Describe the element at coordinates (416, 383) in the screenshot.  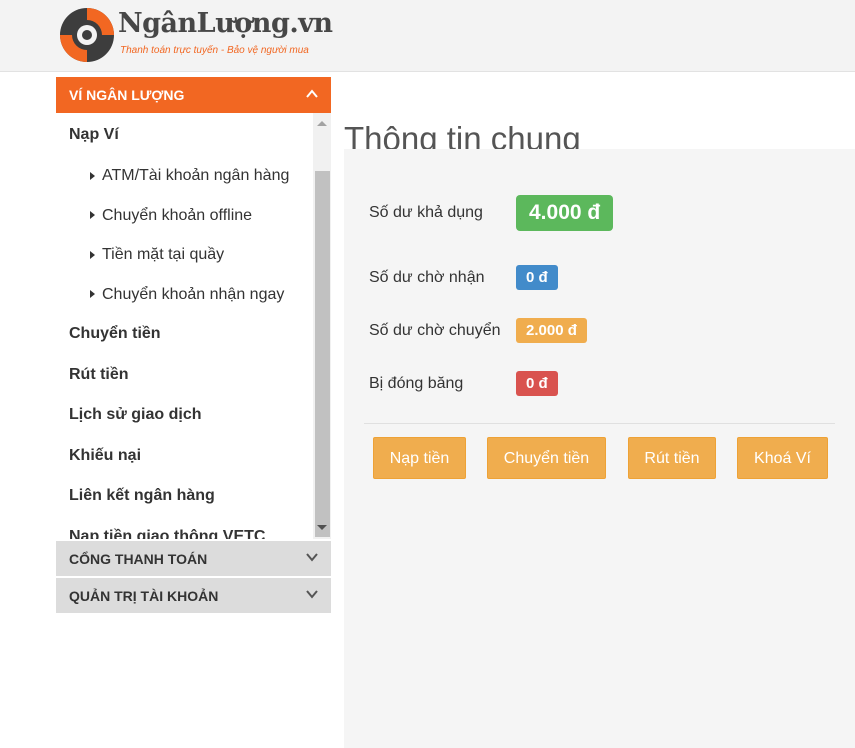
I see `balance-label: Bị đóng băng` at that location.